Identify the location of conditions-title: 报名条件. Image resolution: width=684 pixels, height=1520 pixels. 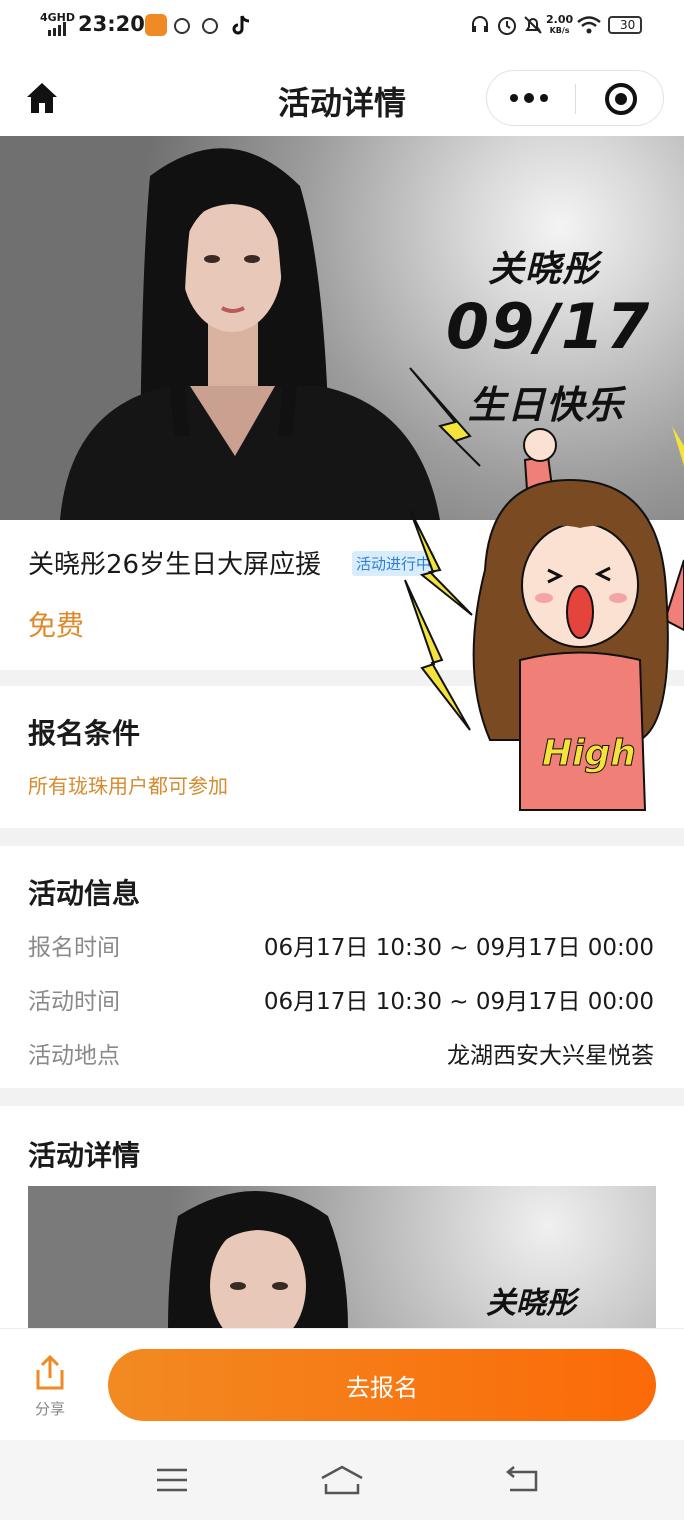
(84, 733).